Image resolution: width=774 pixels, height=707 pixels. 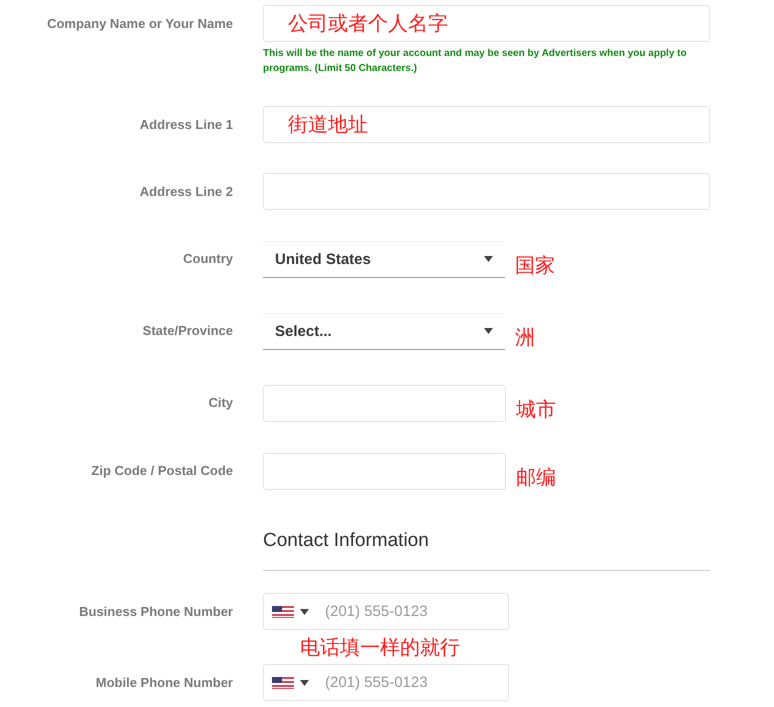 I want to click on annotation-text: 公司或者个人名字, so click(x=368, y=23).